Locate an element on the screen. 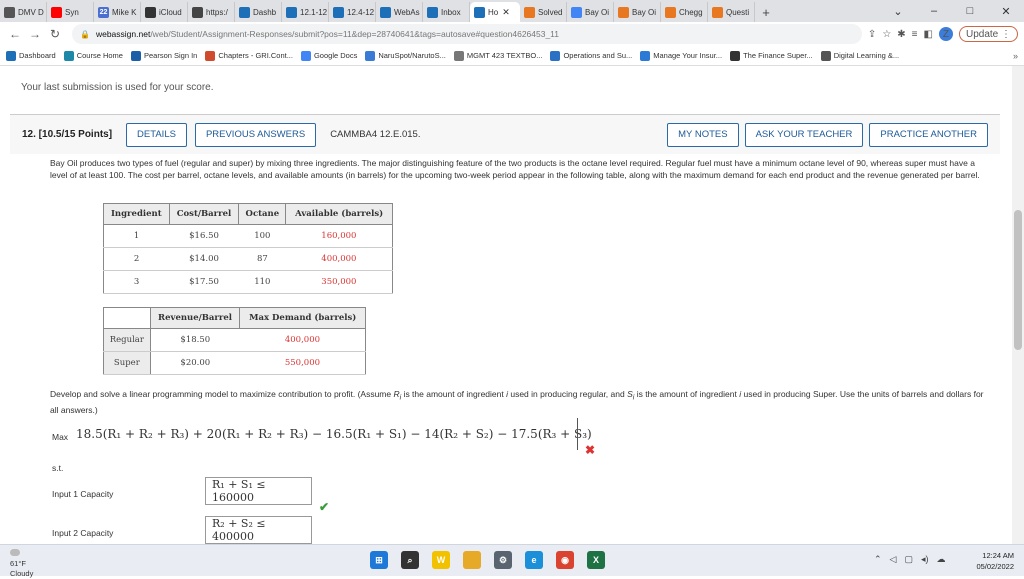 This screenshot has height=579, width=1024. display-icon: ▢ is located at coordinates (908, 559).